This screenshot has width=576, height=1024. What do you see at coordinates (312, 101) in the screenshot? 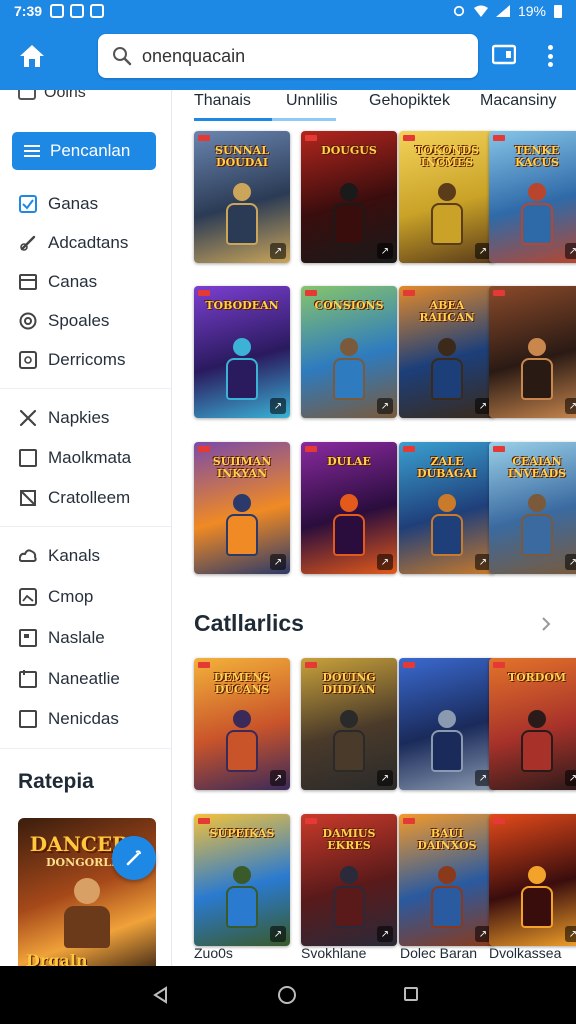
I see `tab-unnlilis: Unnlilis` at bounding box center [312, 101].